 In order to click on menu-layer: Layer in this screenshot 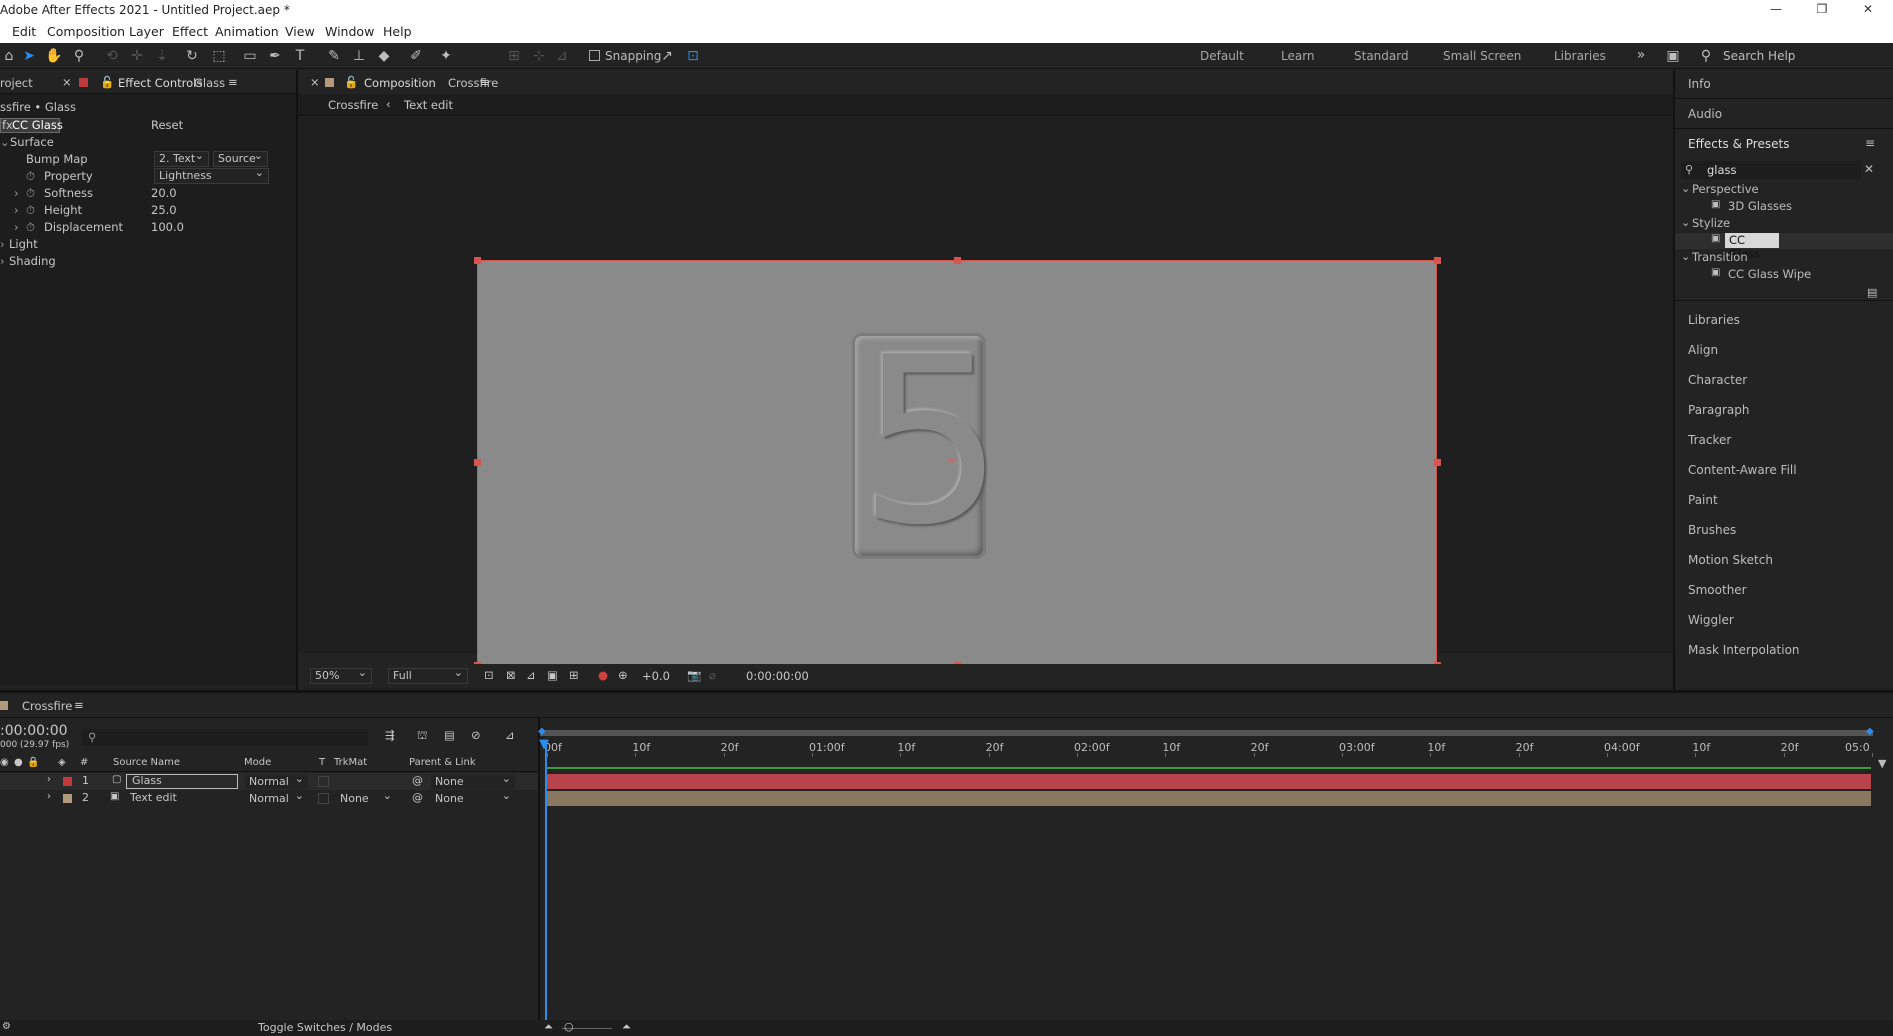, I will do `click(146, 31)`.